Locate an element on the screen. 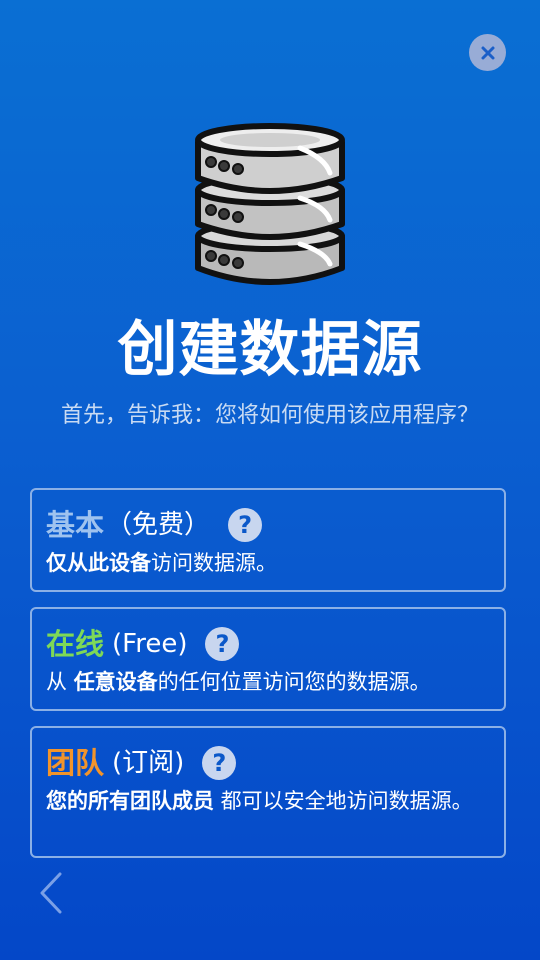 Image resolution: width=540 pixels, height=960 pixels. option-basic: 基本 （免费） ? 仅从此设备访问数据源。 is located at coordinates (268, 540).